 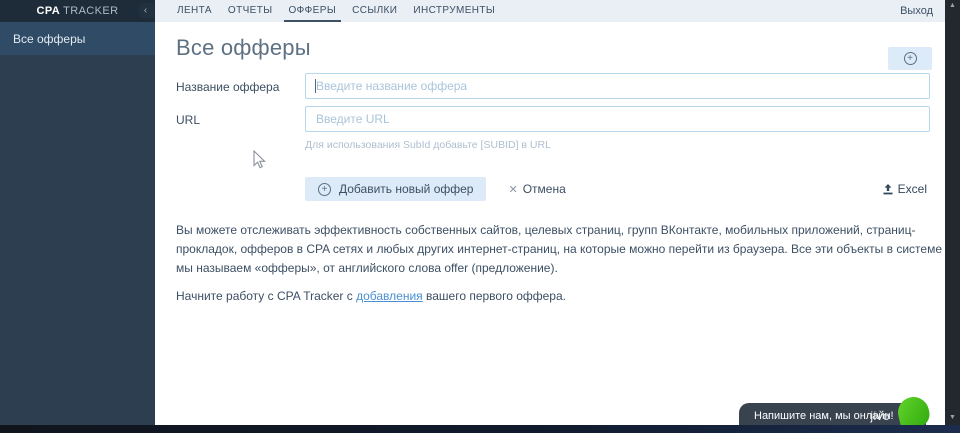 What do you see at coordinates (194, 11) in the screenshot?
I see `tab-lenta: ЛЕНТА` at bounding box center [194, 11].